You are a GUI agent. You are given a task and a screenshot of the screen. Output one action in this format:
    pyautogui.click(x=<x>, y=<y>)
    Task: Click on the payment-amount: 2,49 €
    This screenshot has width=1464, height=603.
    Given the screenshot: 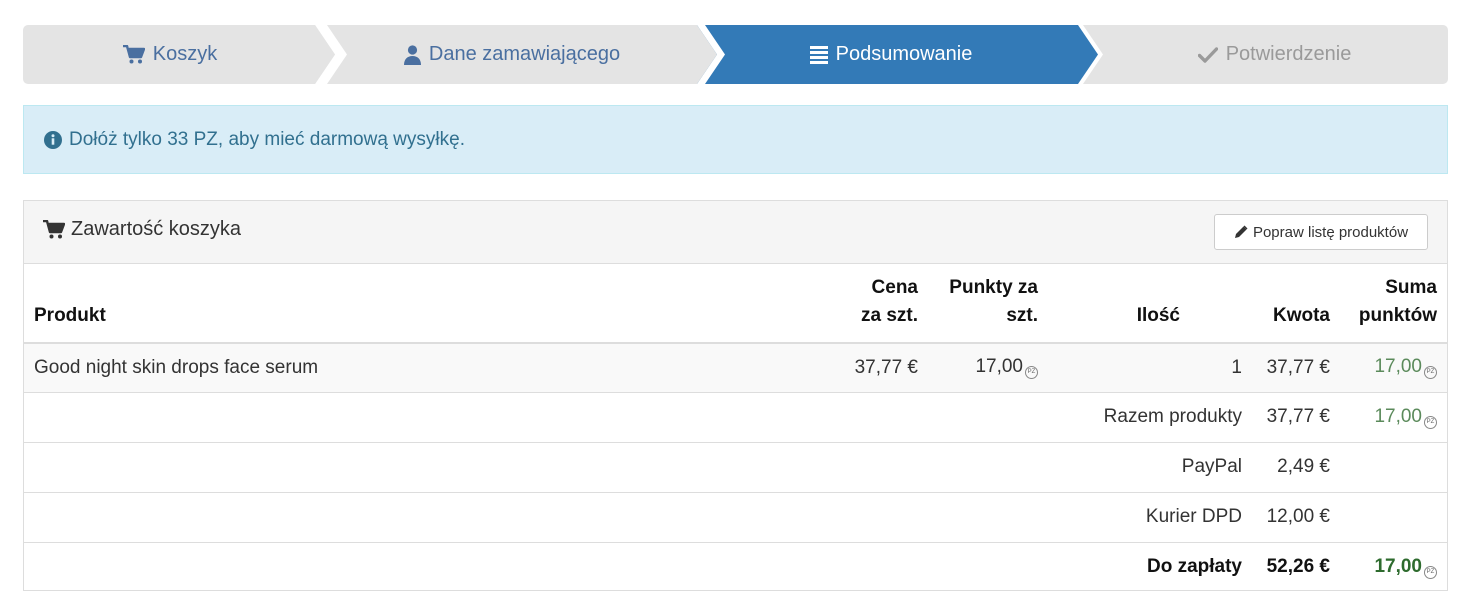 What is the action you would take?
    pyautogui.click(x=1296, y=466)
    